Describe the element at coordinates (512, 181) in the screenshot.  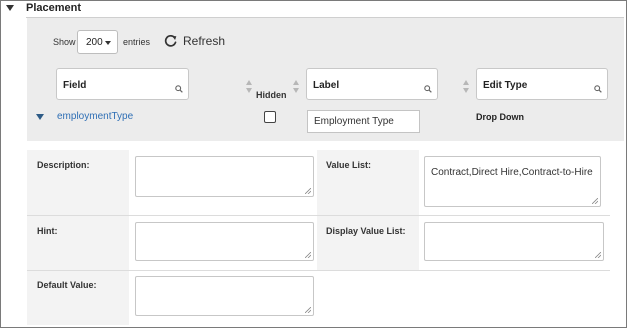
I see `value-list-textarea: Contract,Direct Hire,Contract-to-Hire` at that location.